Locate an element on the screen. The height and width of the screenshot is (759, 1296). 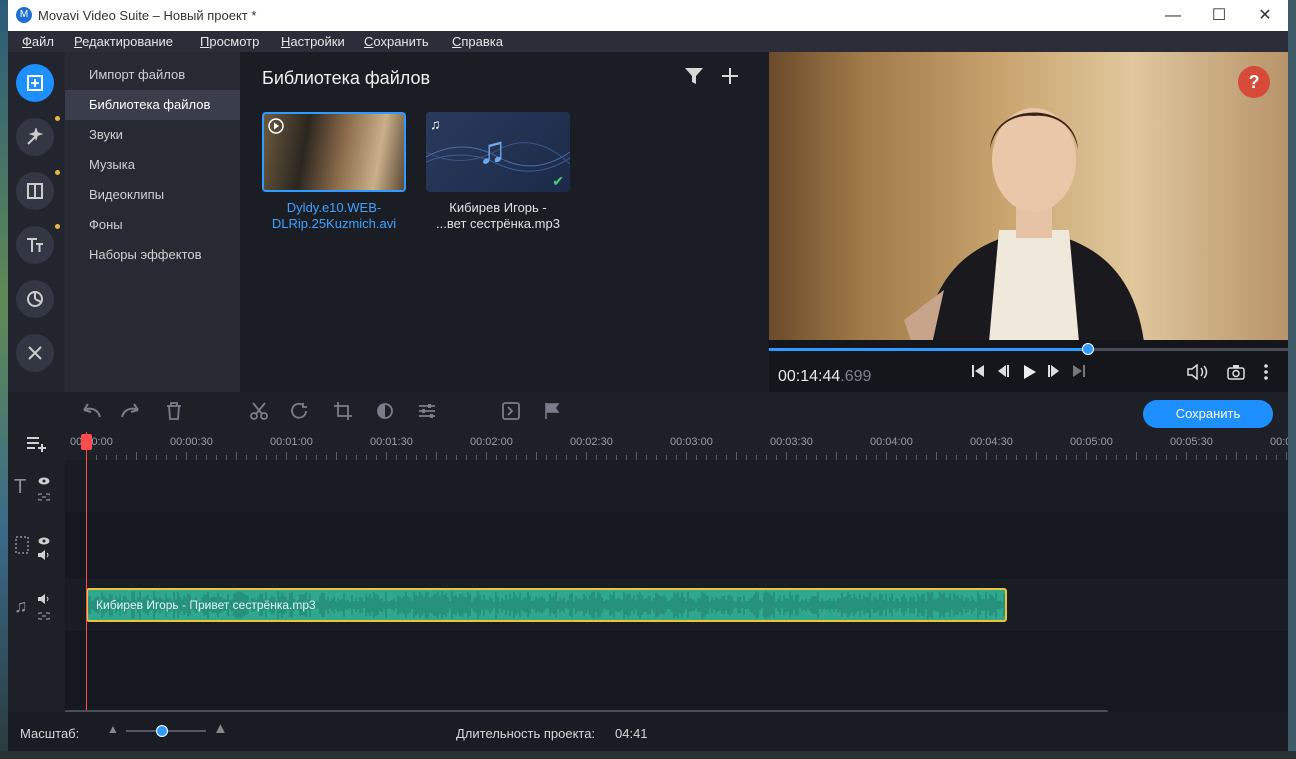
color-adjust-button is located at coordinates (385, 413).